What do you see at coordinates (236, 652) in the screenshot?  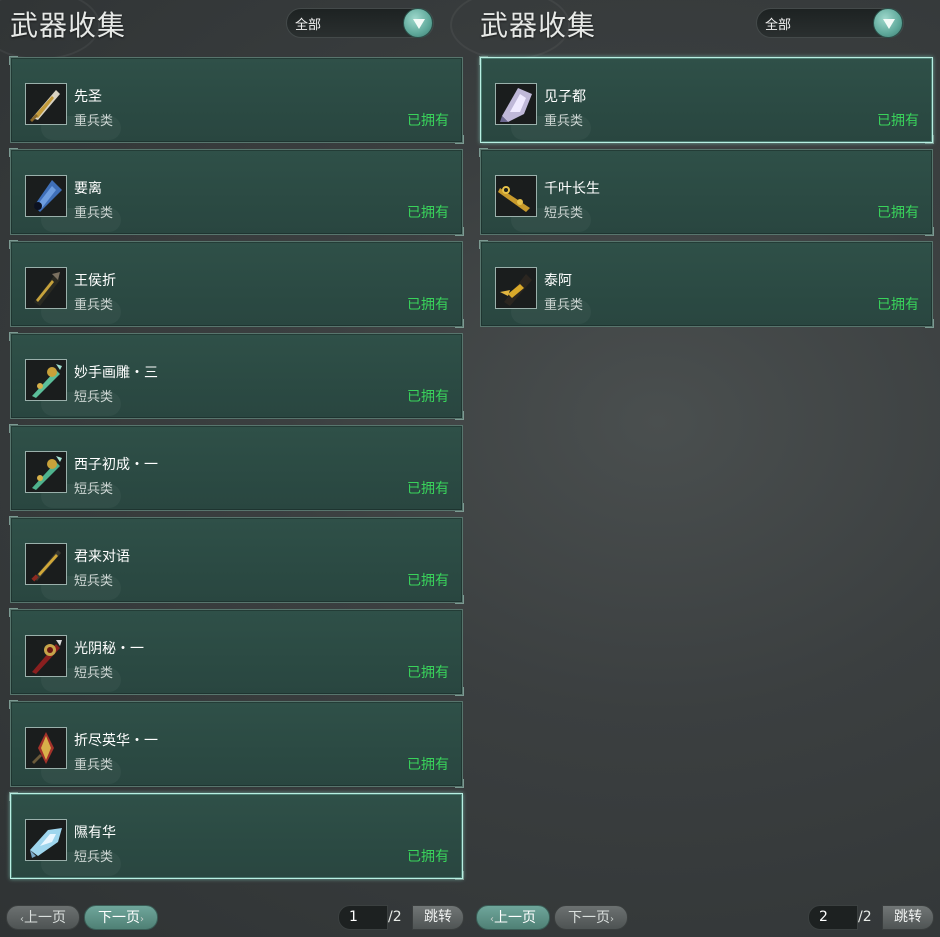 I see `weapon-card: 光阴秘・一 短兵类 已拥有` at bounding box center [236, 652].